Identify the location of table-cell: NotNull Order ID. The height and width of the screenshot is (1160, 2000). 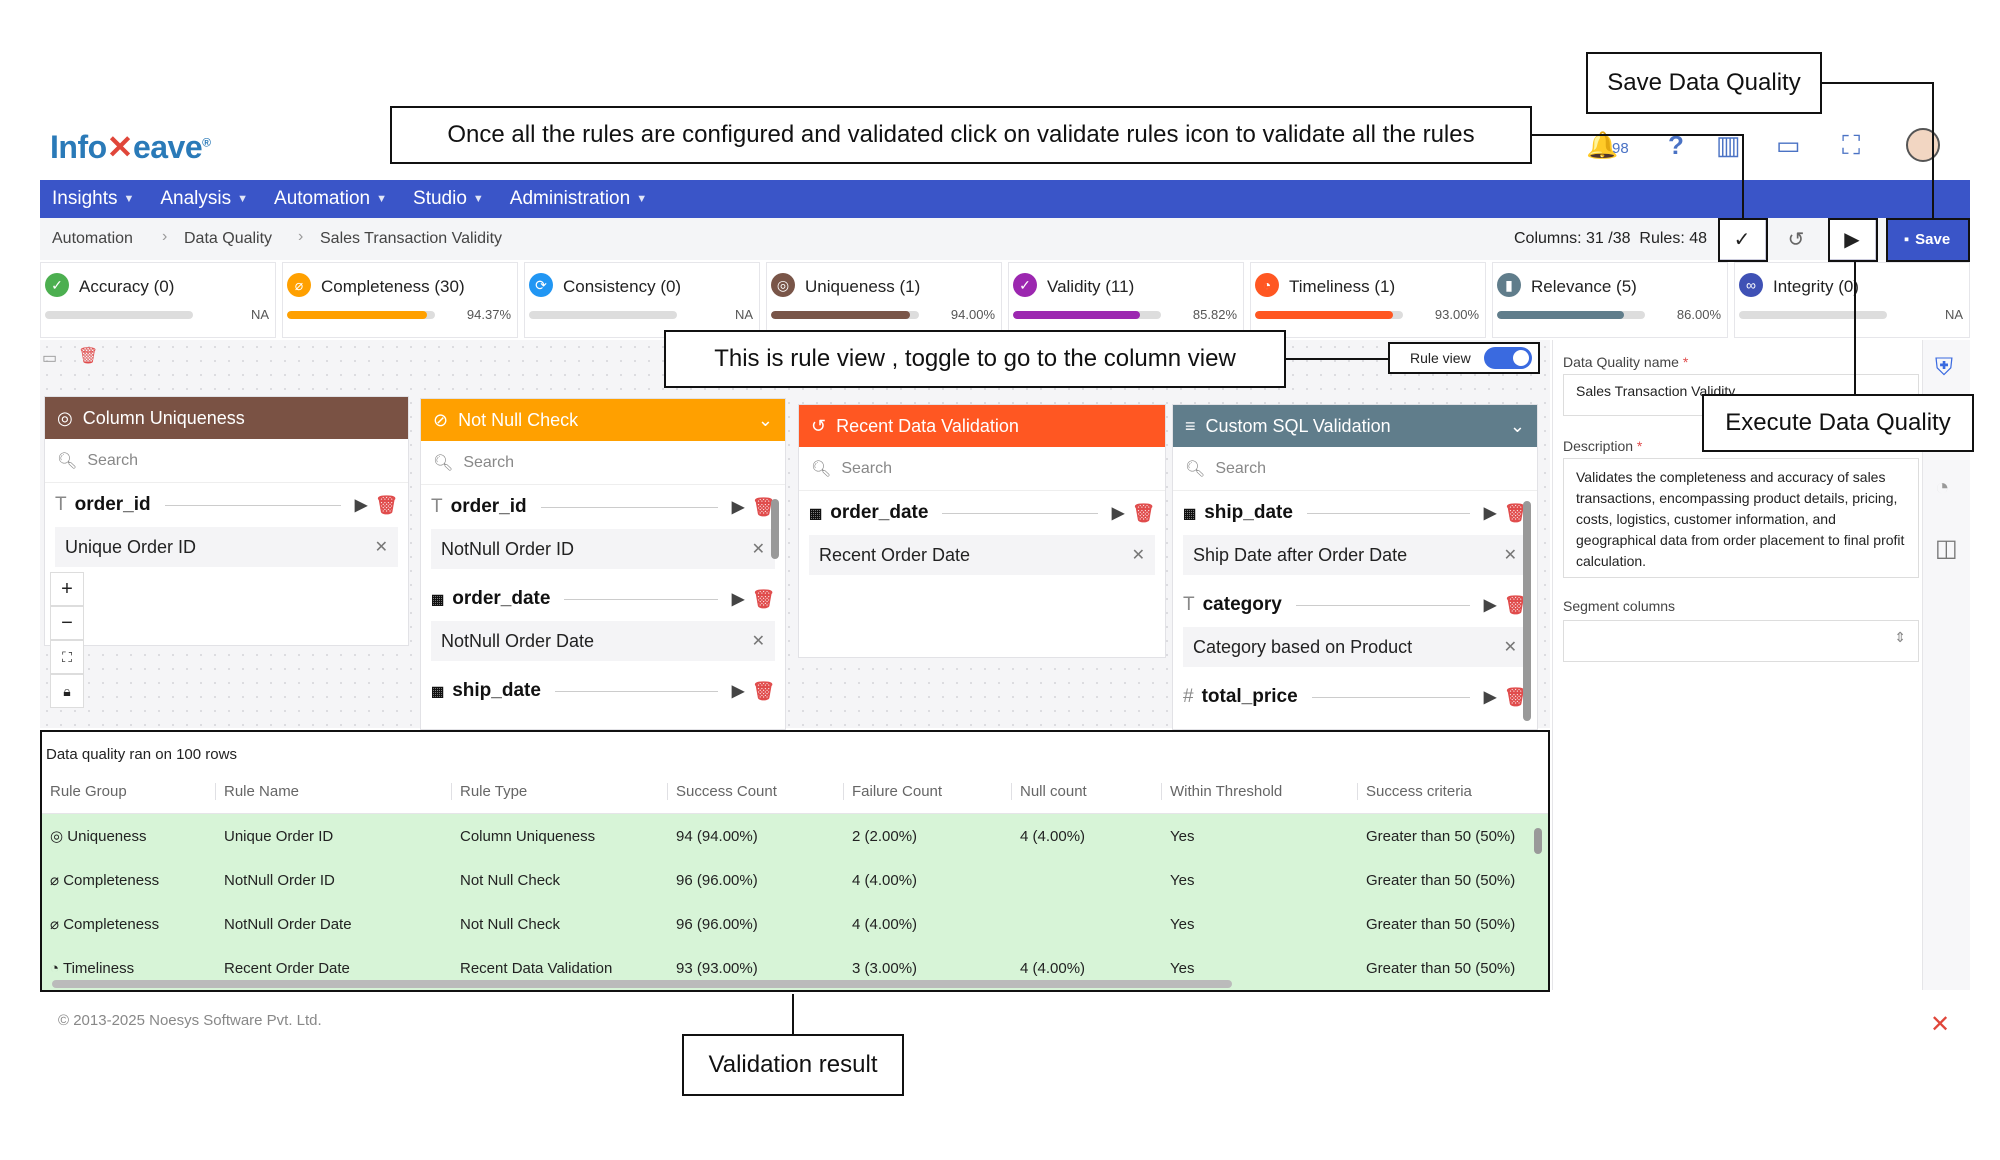
(279, 880).